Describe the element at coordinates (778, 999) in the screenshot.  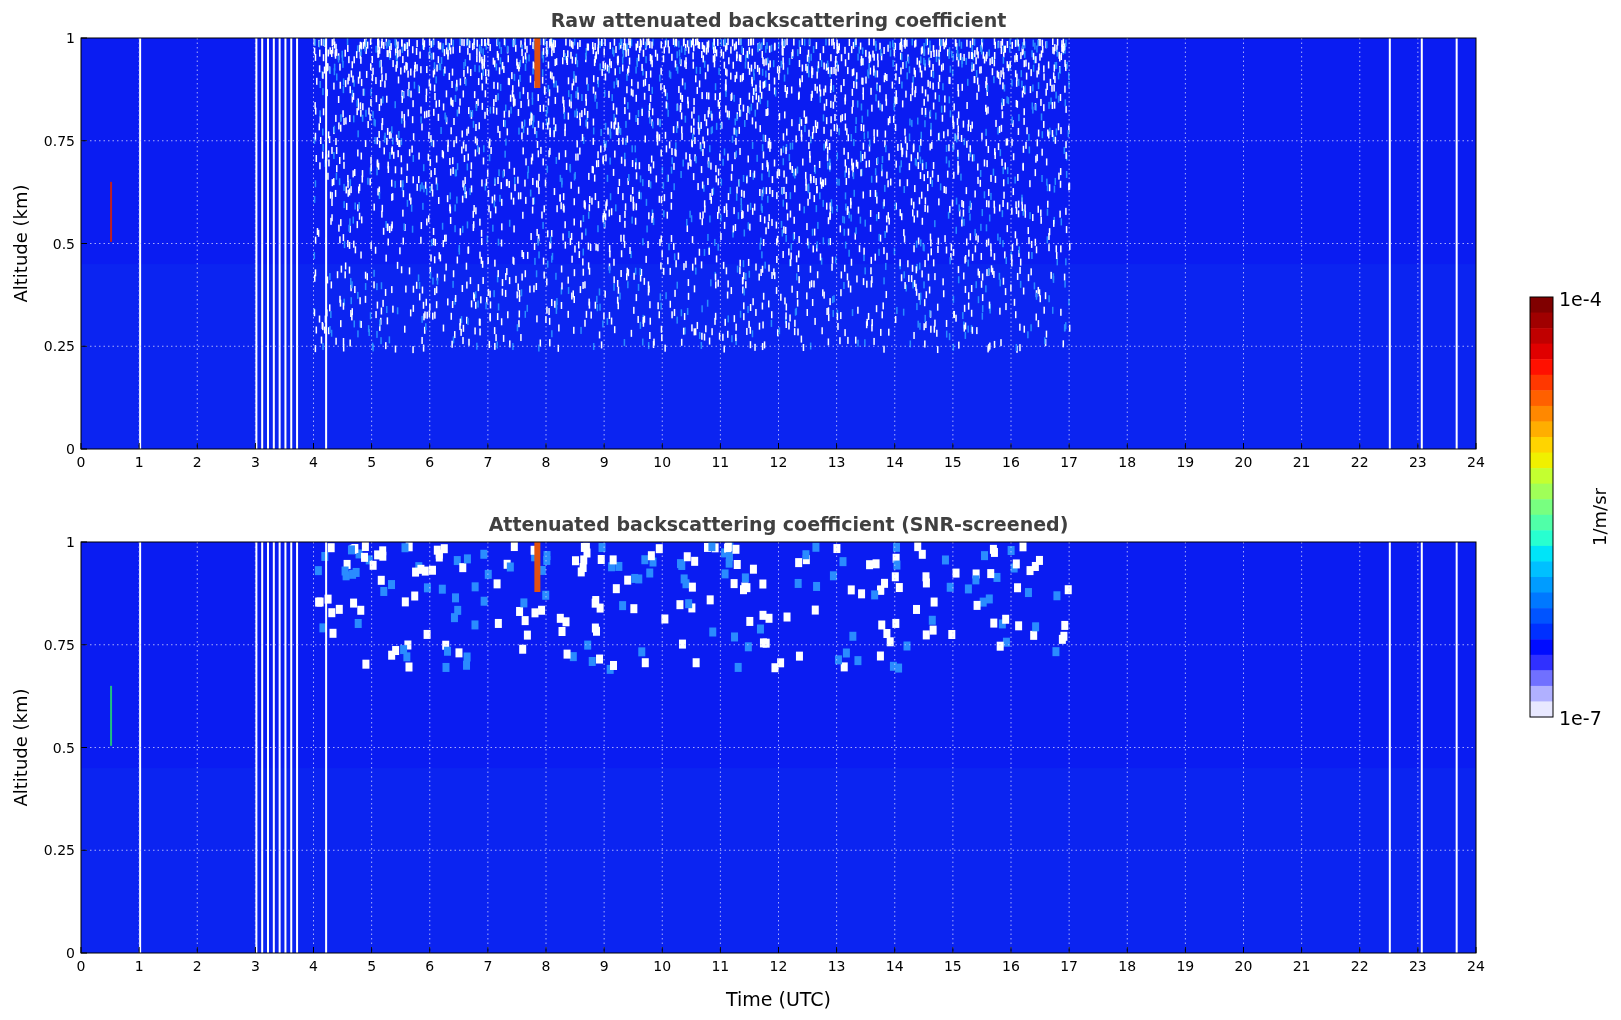
I see `axis-title: Time (UTC)` at that location.